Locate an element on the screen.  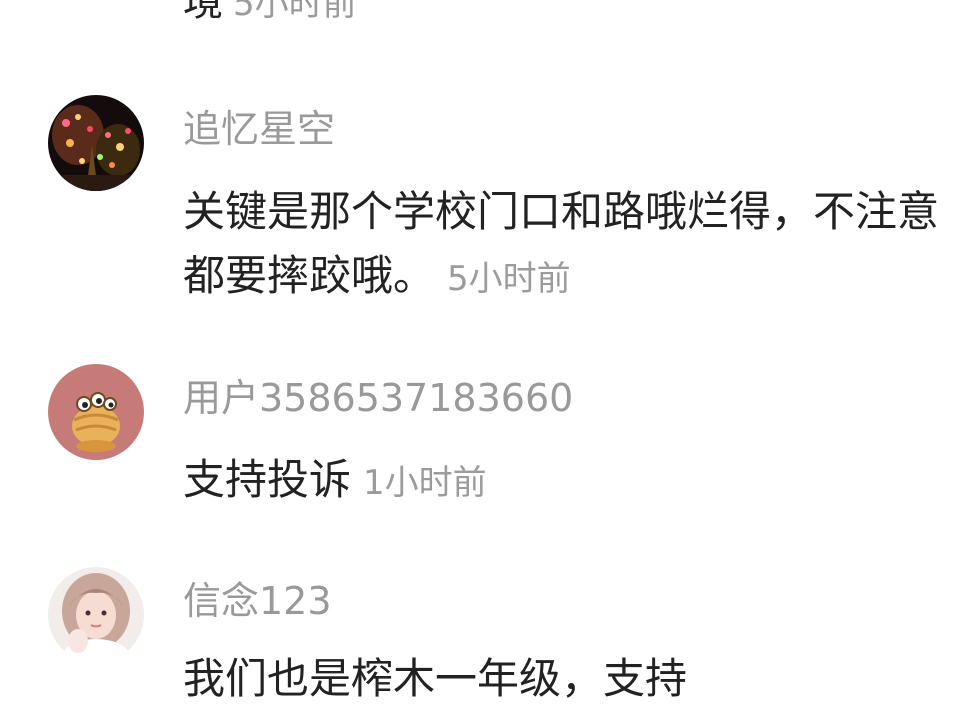
comment-username: 信念123 is located at coordinates (257, 601).